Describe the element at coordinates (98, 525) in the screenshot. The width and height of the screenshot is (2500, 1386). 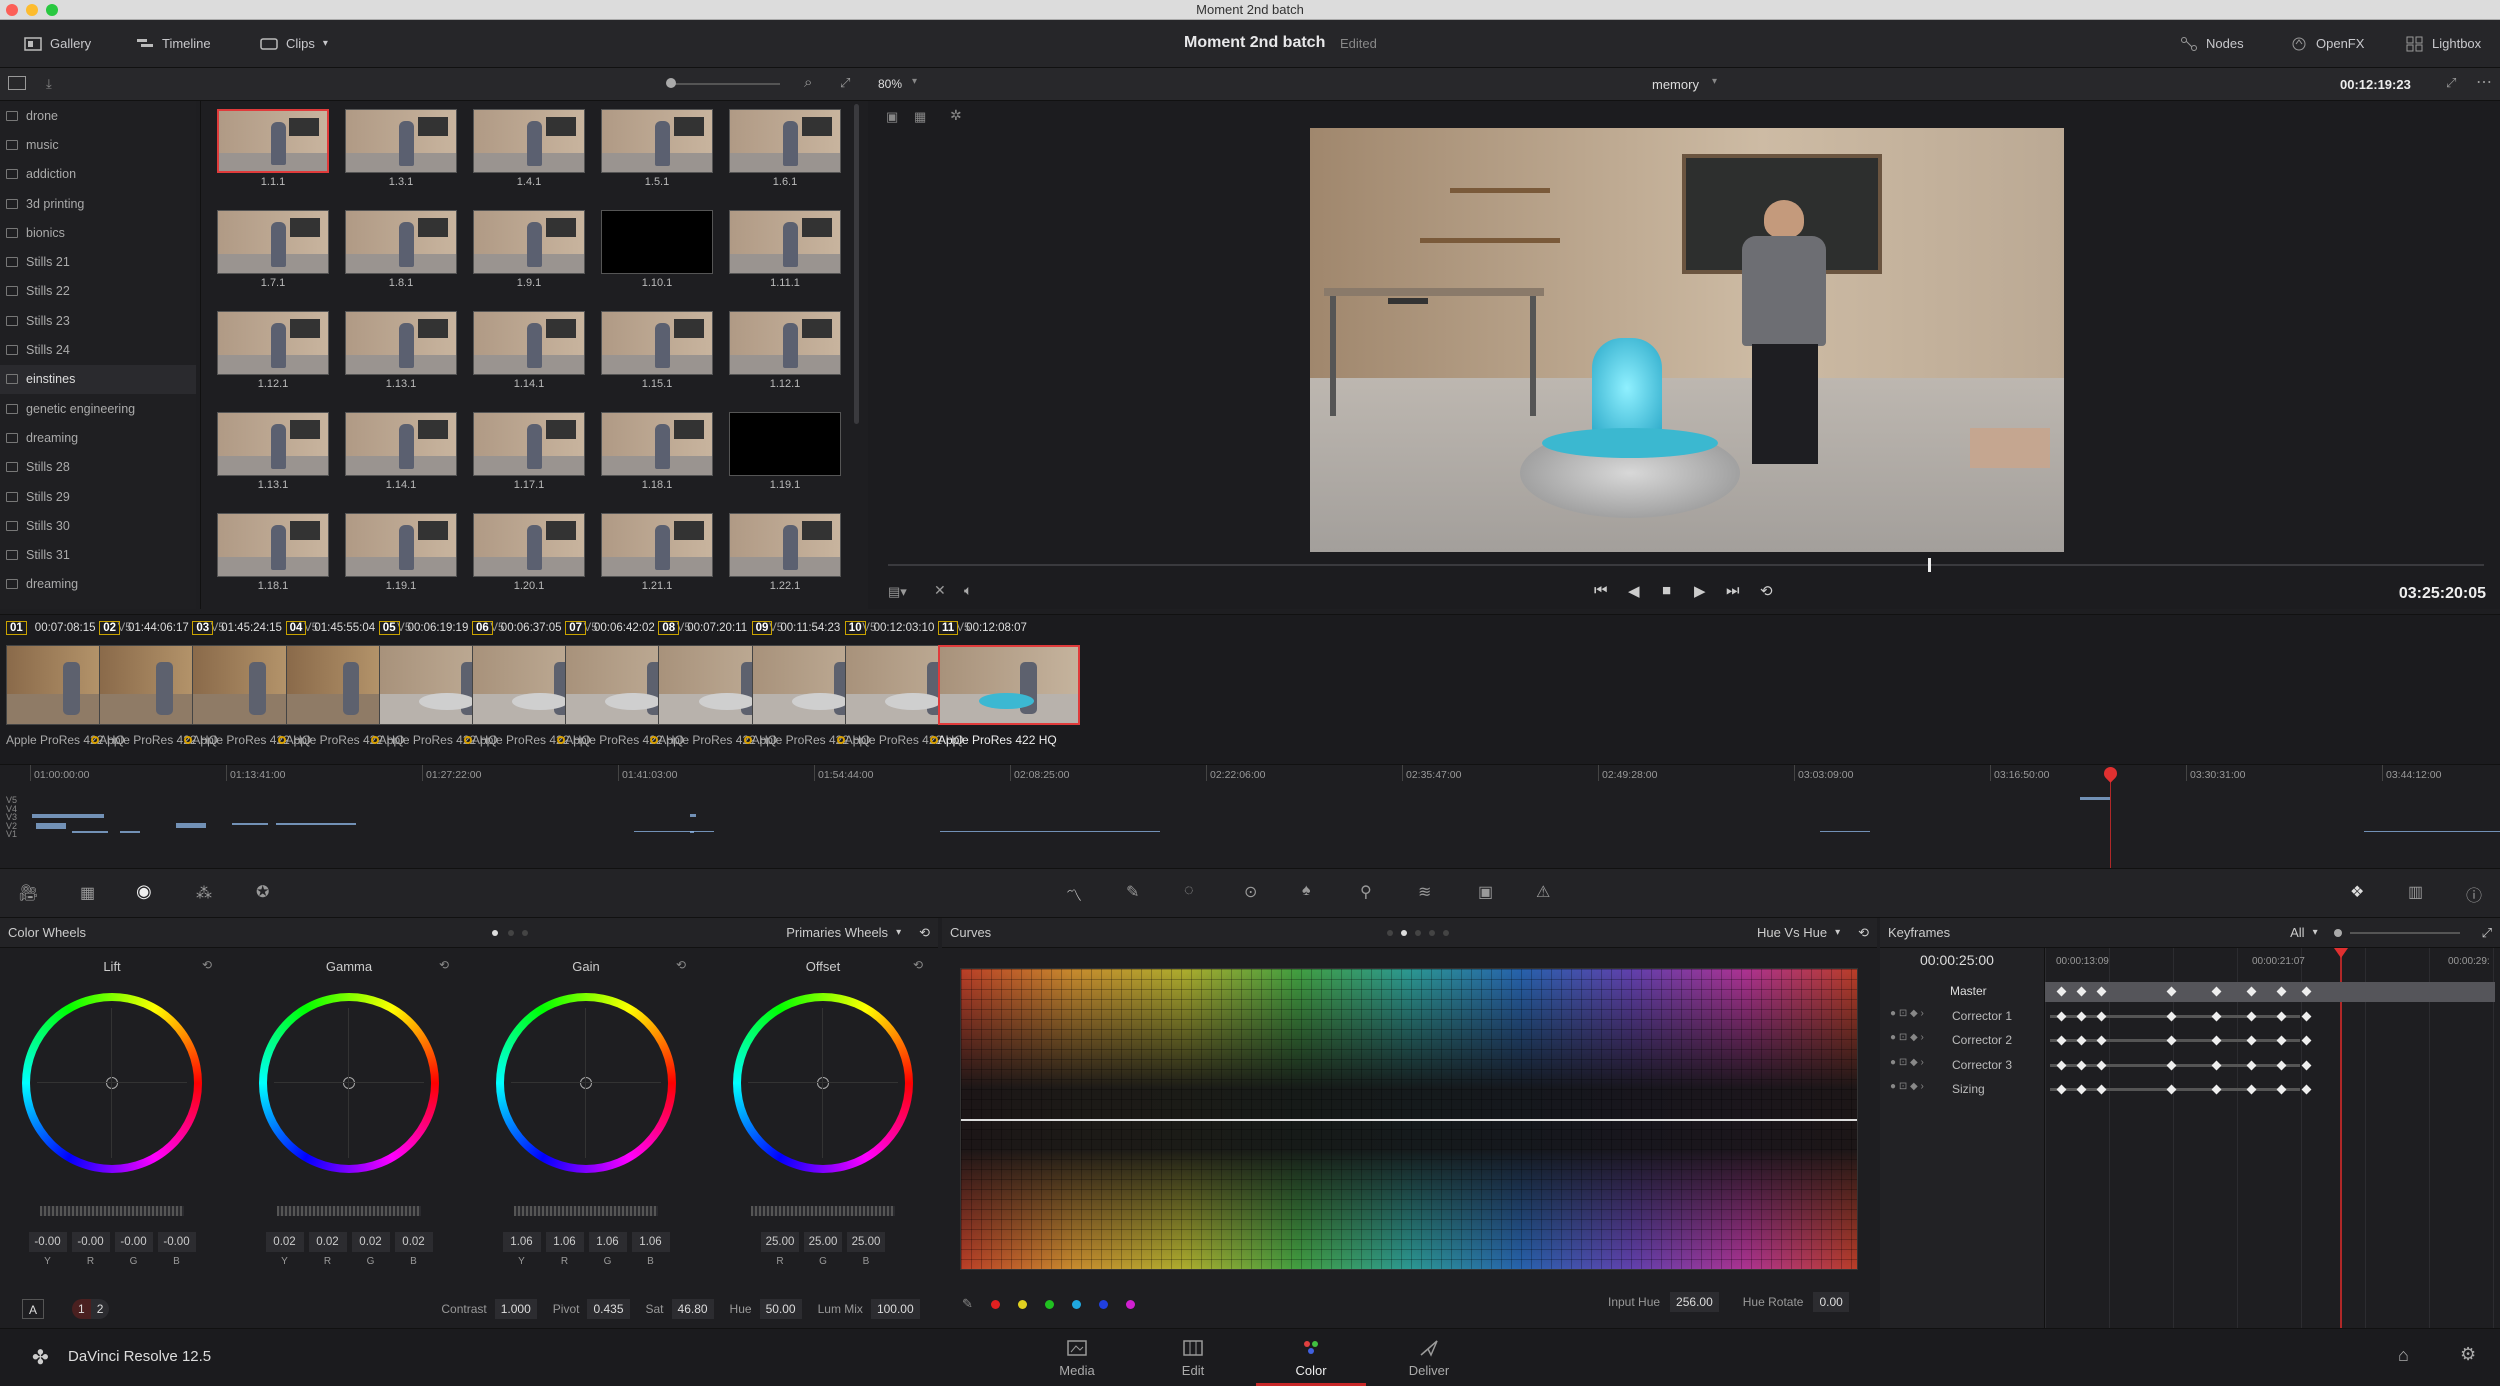
I see `album-item: Stills 30` at that location.